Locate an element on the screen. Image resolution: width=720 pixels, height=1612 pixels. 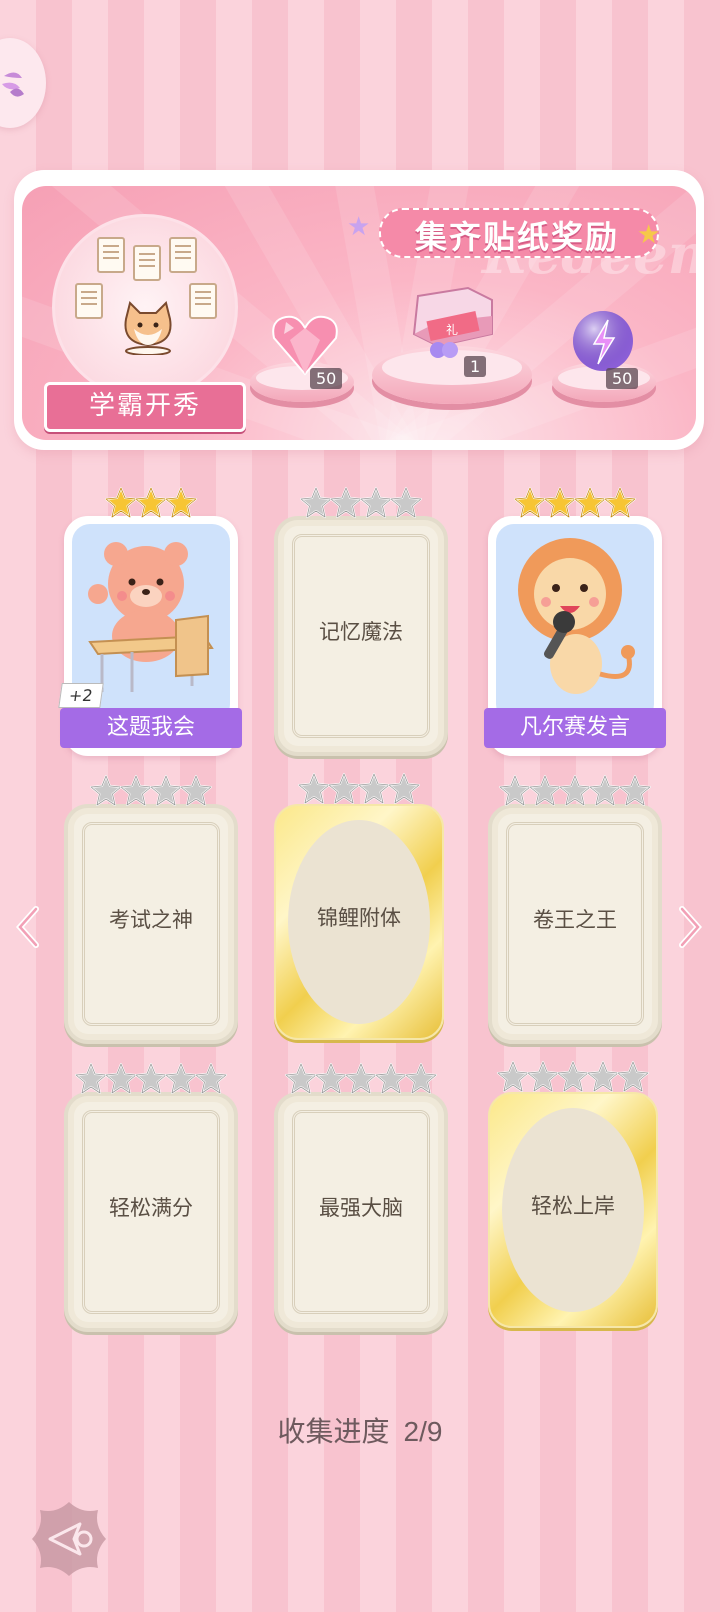
bear-at-desk-icon is located at coordinates (151, 617).